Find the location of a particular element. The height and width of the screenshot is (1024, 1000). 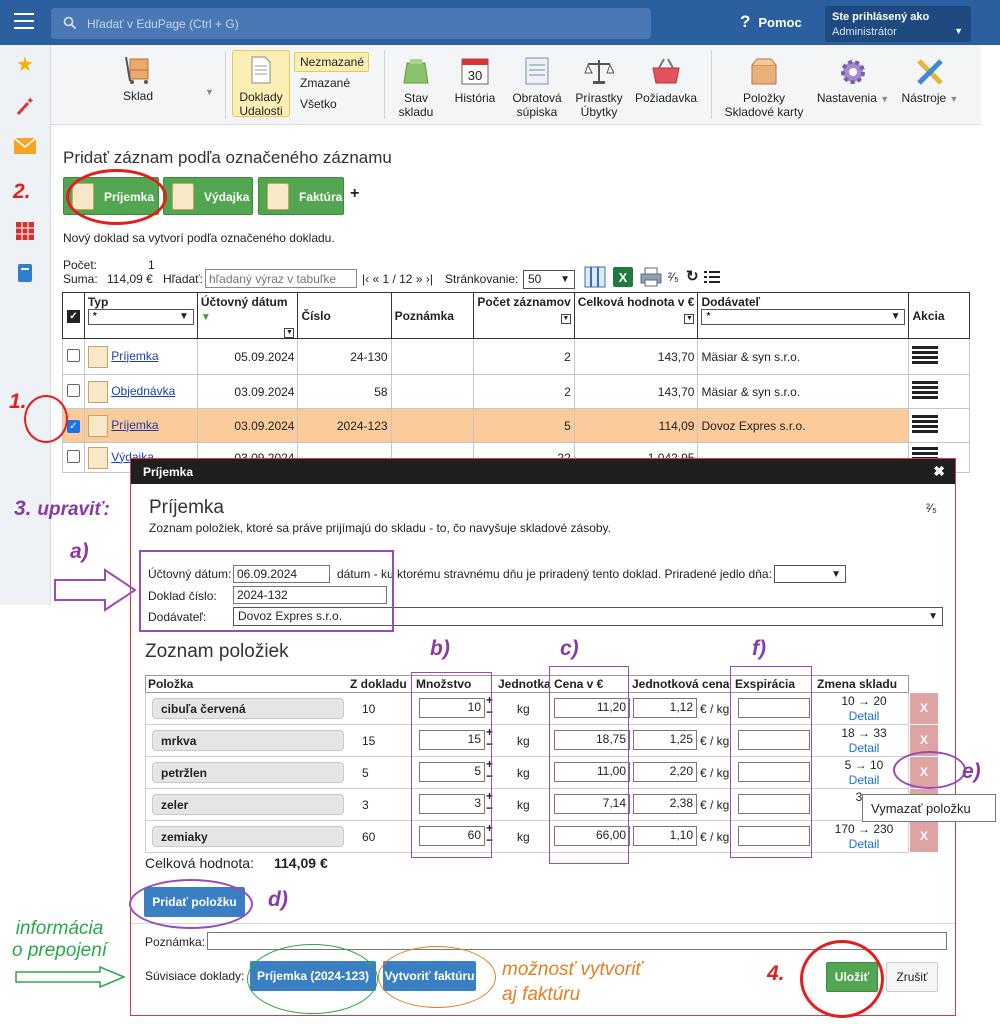

col-typ: Typ * ▼ is located at coordinates (140, 315).